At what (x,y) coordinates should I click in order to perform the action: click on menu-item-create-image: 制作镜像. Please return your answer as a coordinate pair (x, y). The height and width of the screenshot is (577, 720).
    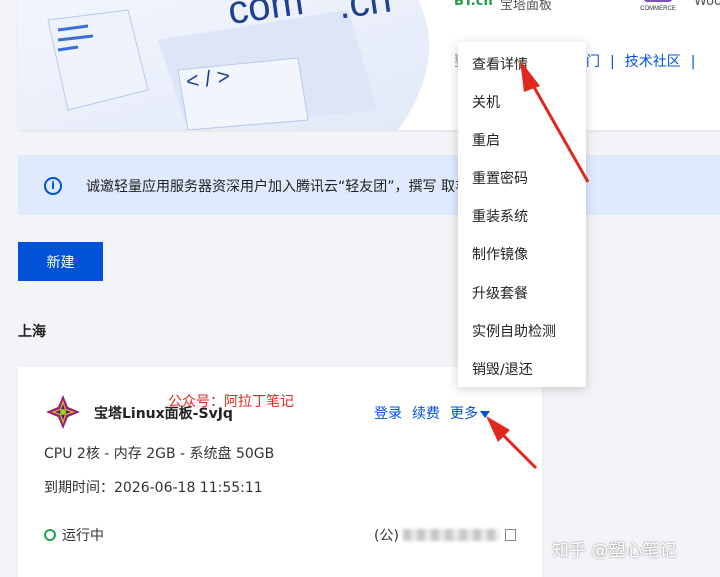
    Looking at the image, I should click on (522, 255).